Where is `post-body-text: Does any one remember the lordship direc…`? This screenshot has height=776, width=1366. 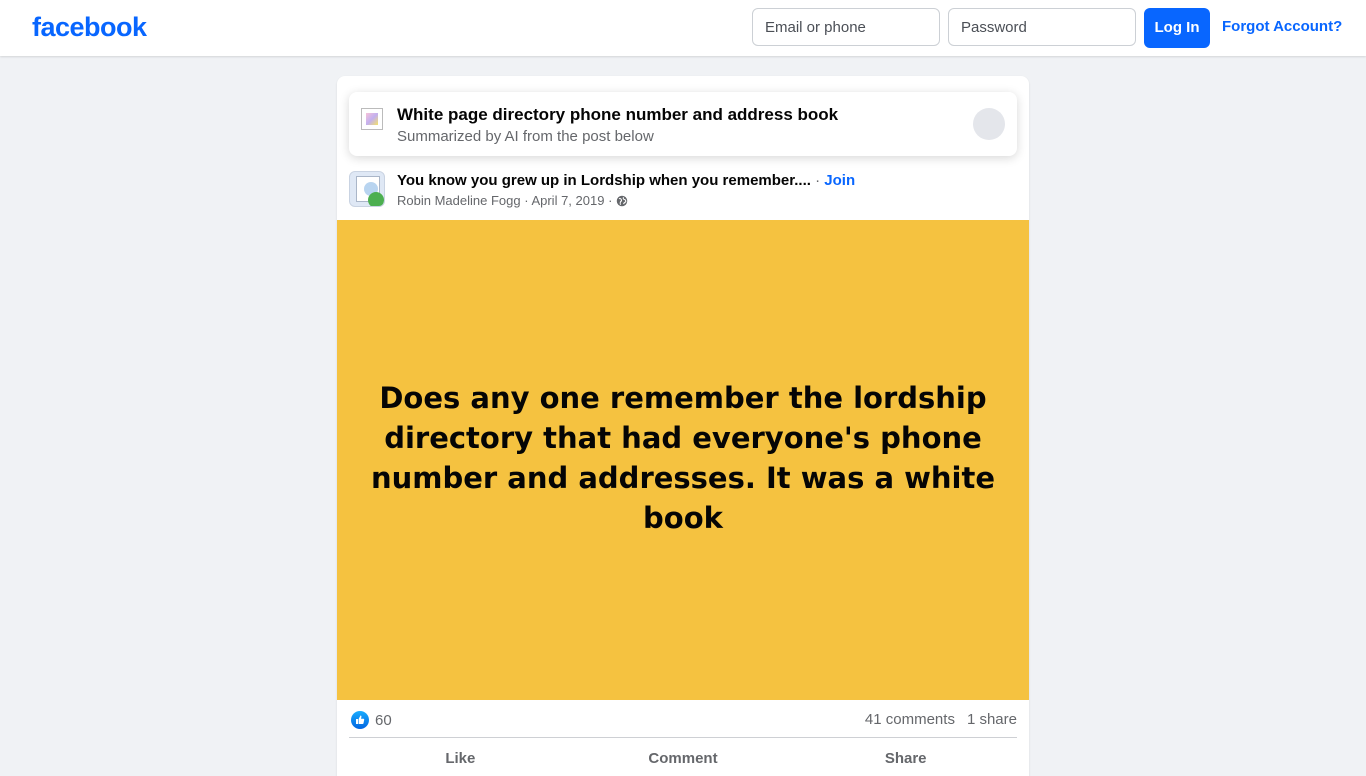
post-body-text: Does any one remember the lordship direc… is located at coordinates (683, 458).